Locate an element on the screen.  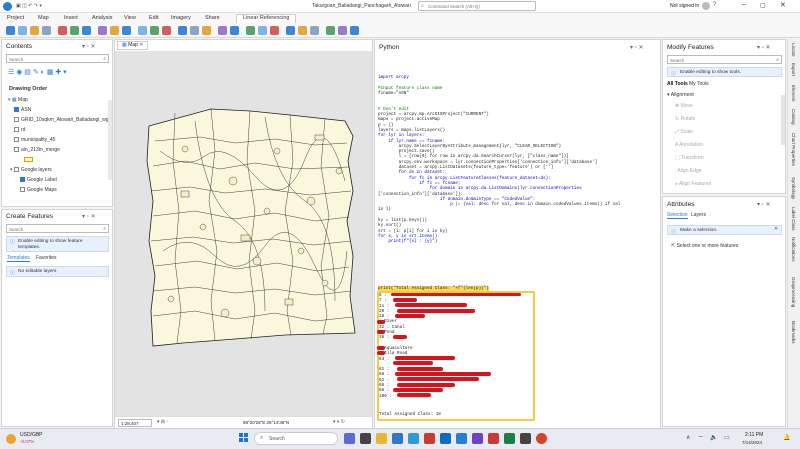
map-tab: ▦ Map ✕ is located at coordinates (133, 45).